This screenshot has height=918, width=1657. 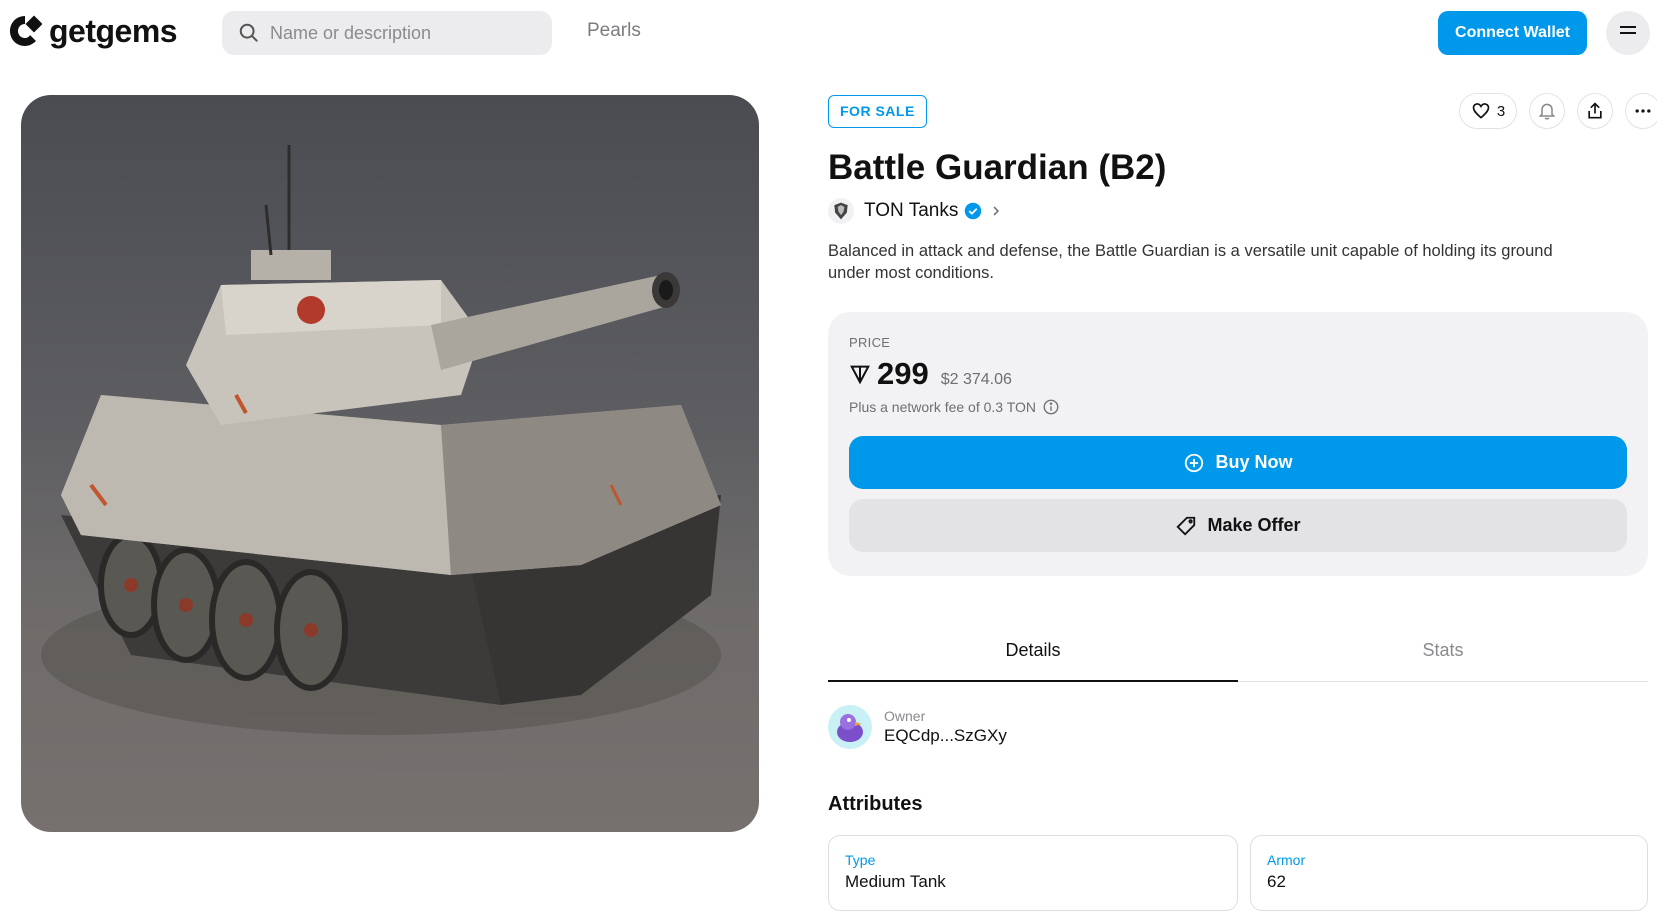 What do you see at coordinates (976, 379) in the screenshot?
I see `price-usd: $2 374.06` at bounding box center [976, 379].